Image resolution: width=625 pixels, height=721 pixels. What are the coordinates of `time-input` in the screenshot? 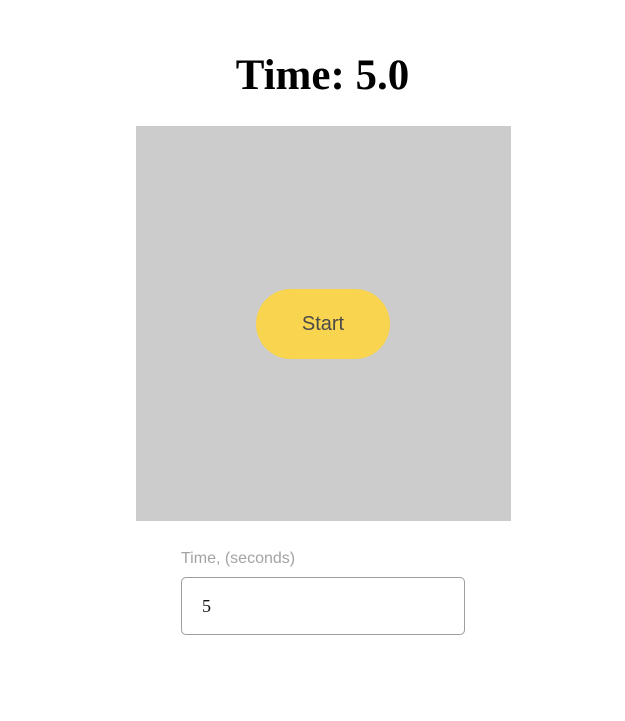 It's located at (323, 606).